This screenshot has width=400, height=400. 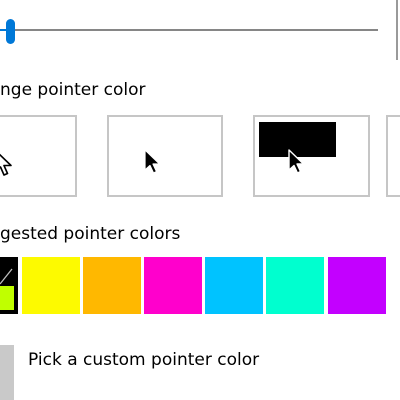 I want to click on custom-color-preview-bar, so click(x=7, y=372).